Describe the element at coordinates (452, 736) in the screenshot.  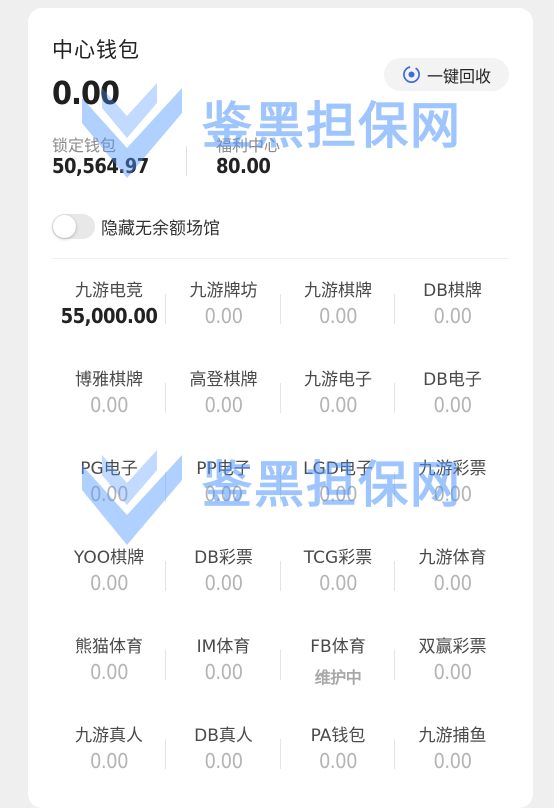
I see `venue-name: 九游捕鱼` at that location.